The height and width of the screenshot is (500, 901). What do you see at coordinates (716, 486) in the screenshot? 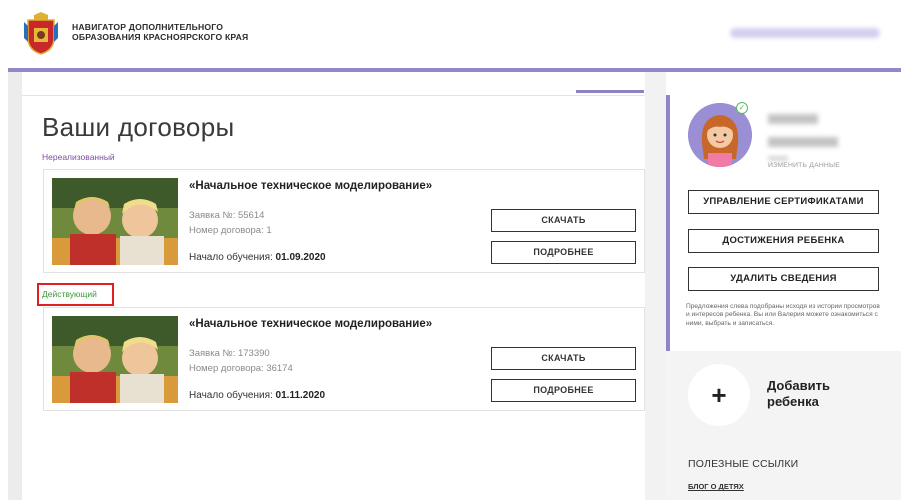
I see `useful-link-blog: БЛОГ О ДЕТЯХ` at bounding box center [716, 486].